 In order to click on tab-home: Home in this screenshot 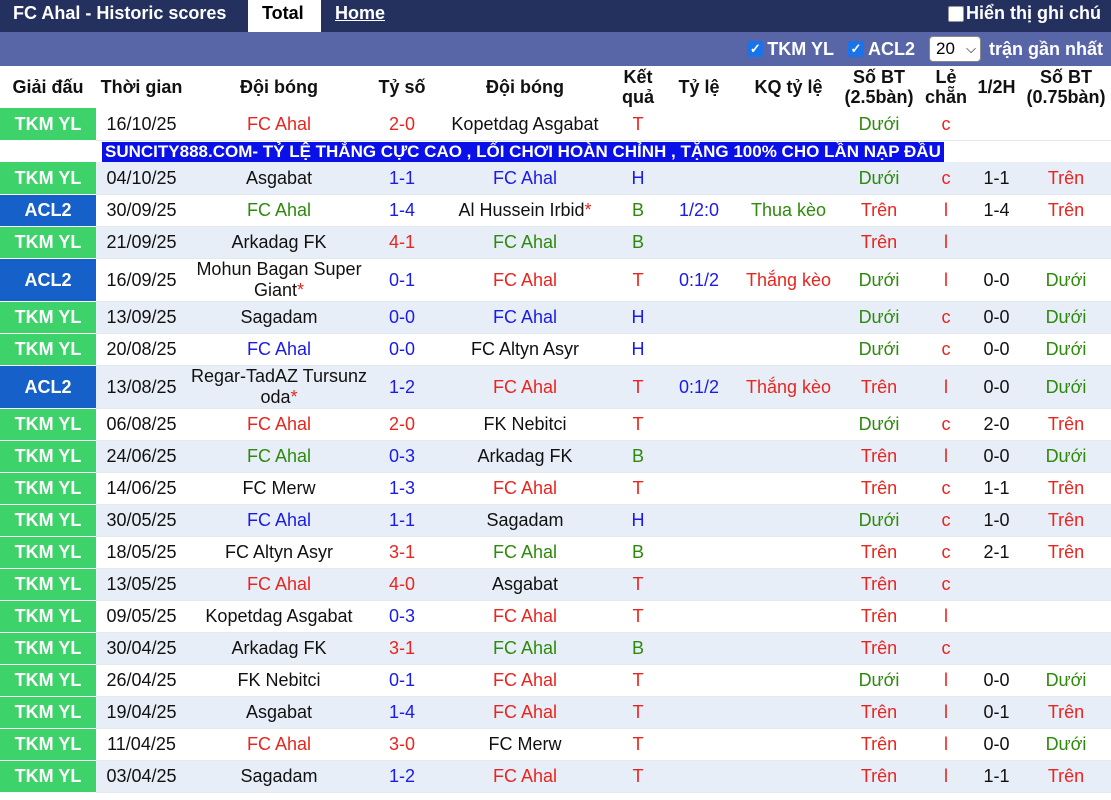, I will do `click(360, 16)`.